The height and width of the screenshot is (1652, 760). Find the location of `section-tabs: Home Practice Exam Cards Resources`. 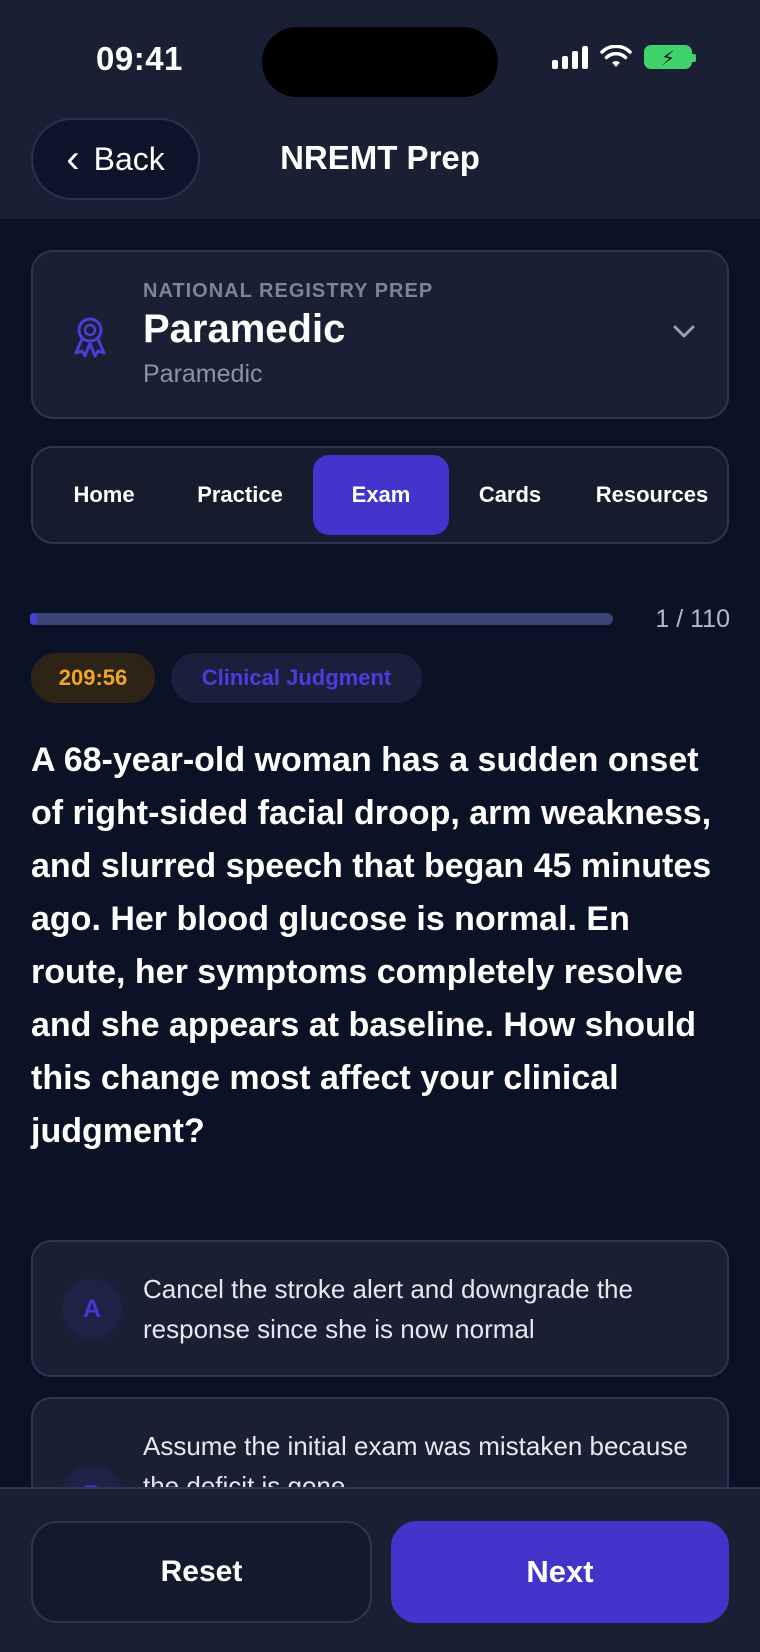

section-tabs: Home Practice Exam Cards Resources is located at coordinates (380, 495).